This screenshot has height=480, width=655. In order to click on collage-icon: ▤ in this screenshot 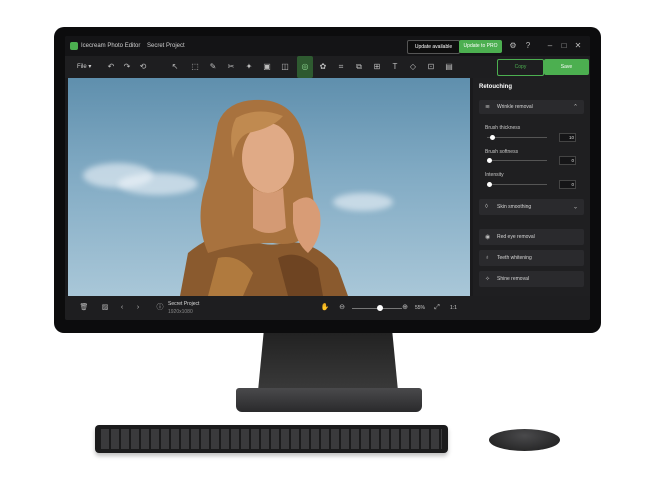, I will do `click(449, 67)`.